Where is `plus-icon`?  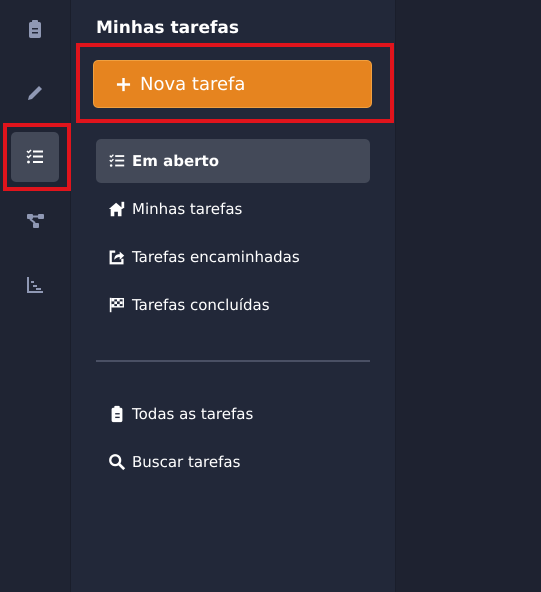
plus-icon is located at coordinates (123, 84).